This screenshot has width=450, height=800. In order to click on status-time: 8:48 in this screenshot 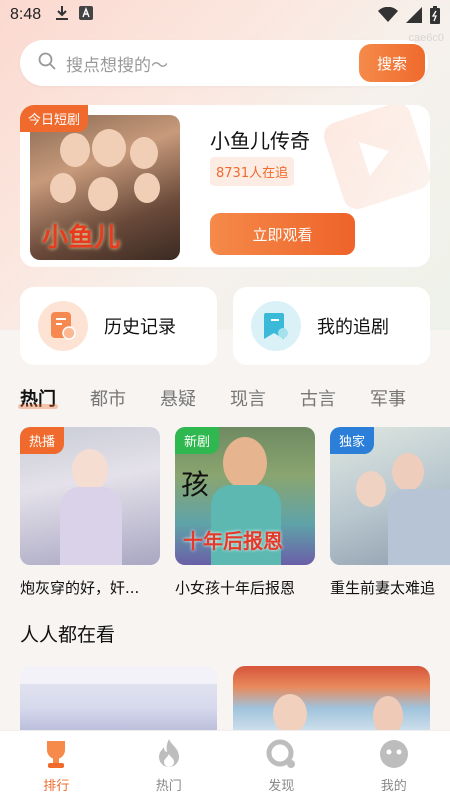, I will do `click(26, 14)`.